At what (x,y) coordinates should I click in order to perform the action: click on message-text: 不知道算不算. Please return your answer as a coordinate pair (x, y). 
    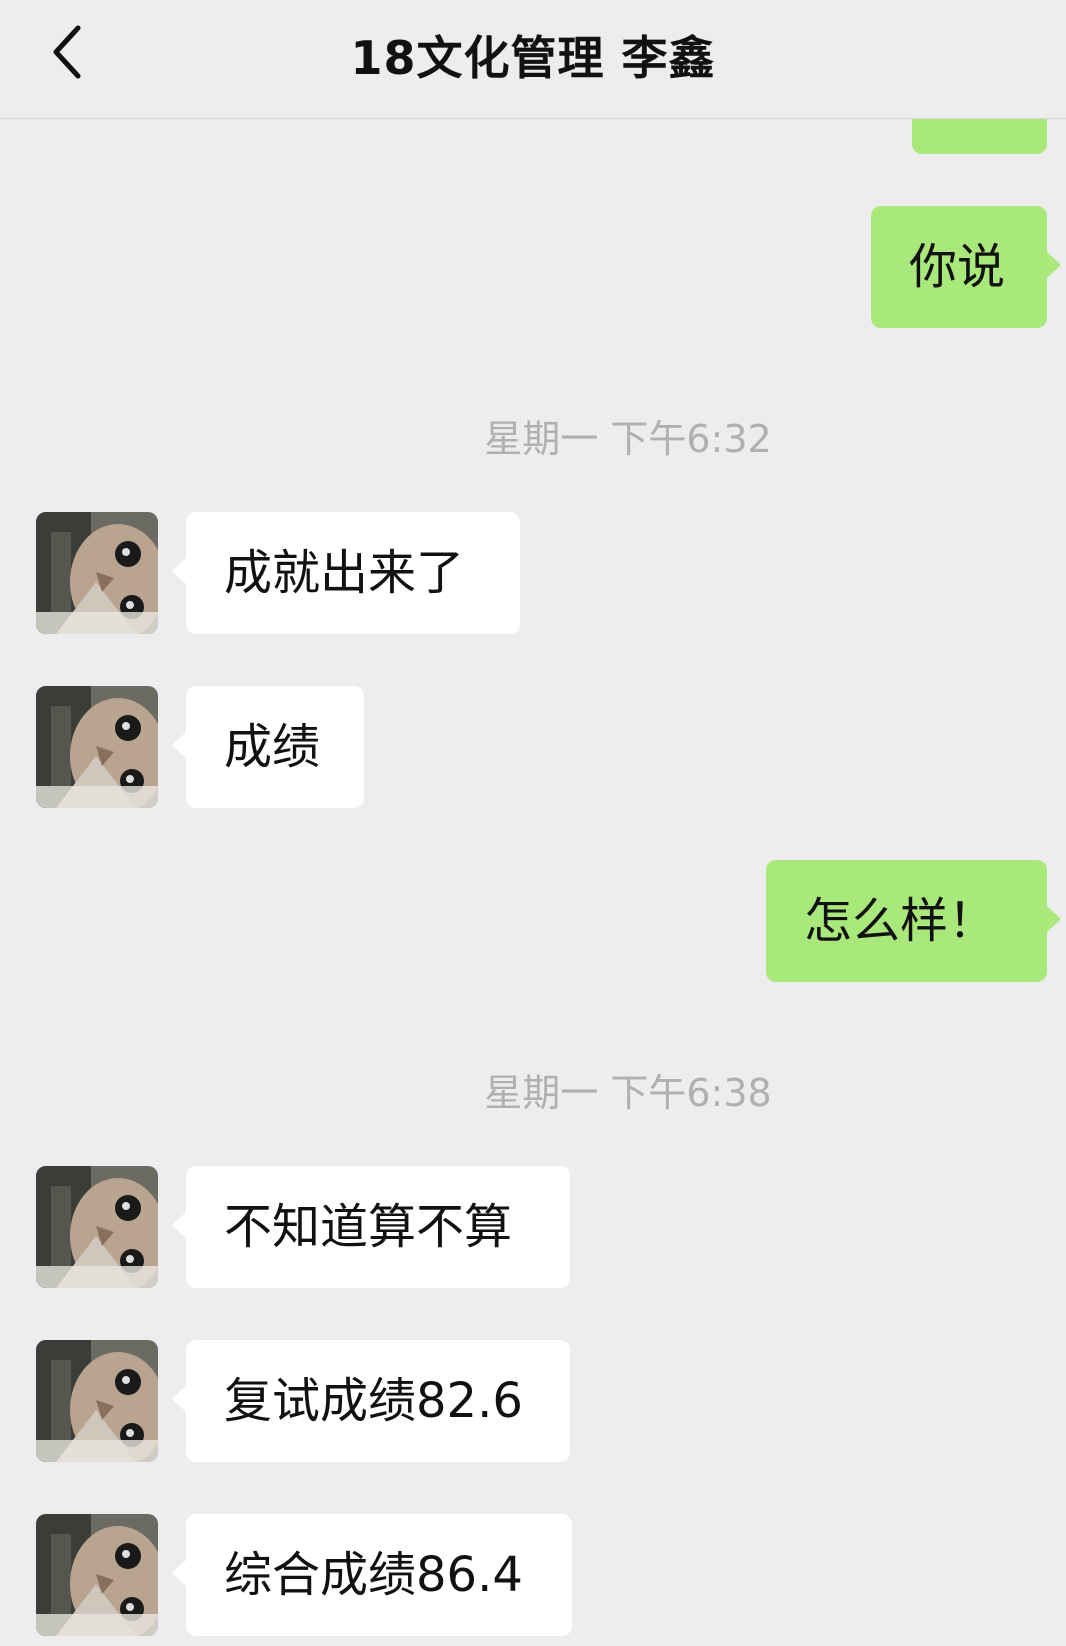
    Looking at the image, I should click on (368, 1227).